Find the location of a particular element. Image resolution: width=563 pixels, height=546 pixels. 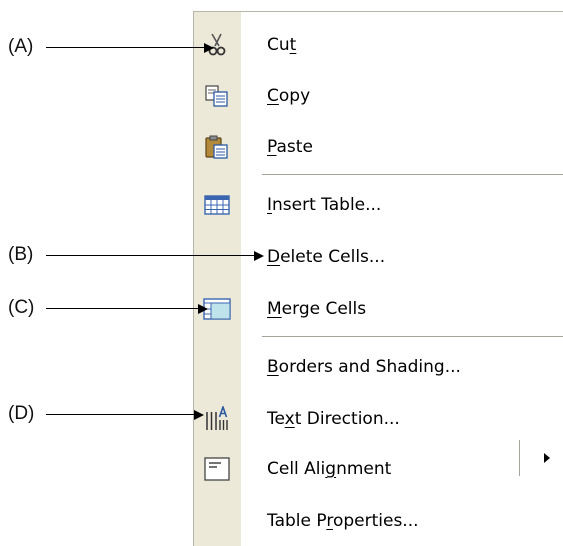

callout-b: (B) is located at coordinates (136, 255).